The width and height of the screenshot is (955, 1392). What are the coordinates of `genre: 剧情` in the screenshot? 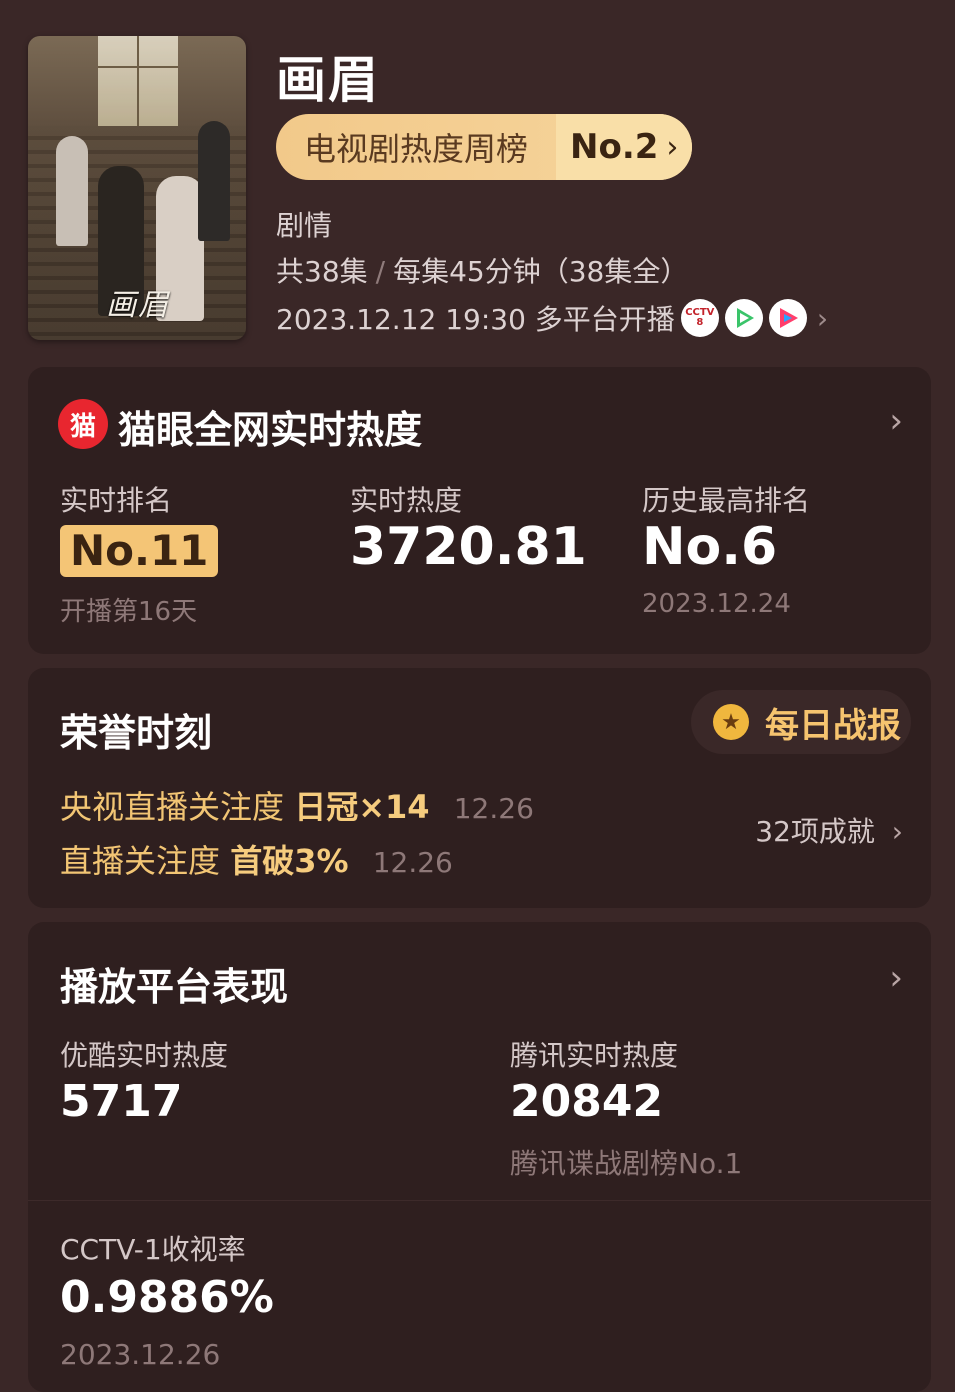 It's located at (304, 225).